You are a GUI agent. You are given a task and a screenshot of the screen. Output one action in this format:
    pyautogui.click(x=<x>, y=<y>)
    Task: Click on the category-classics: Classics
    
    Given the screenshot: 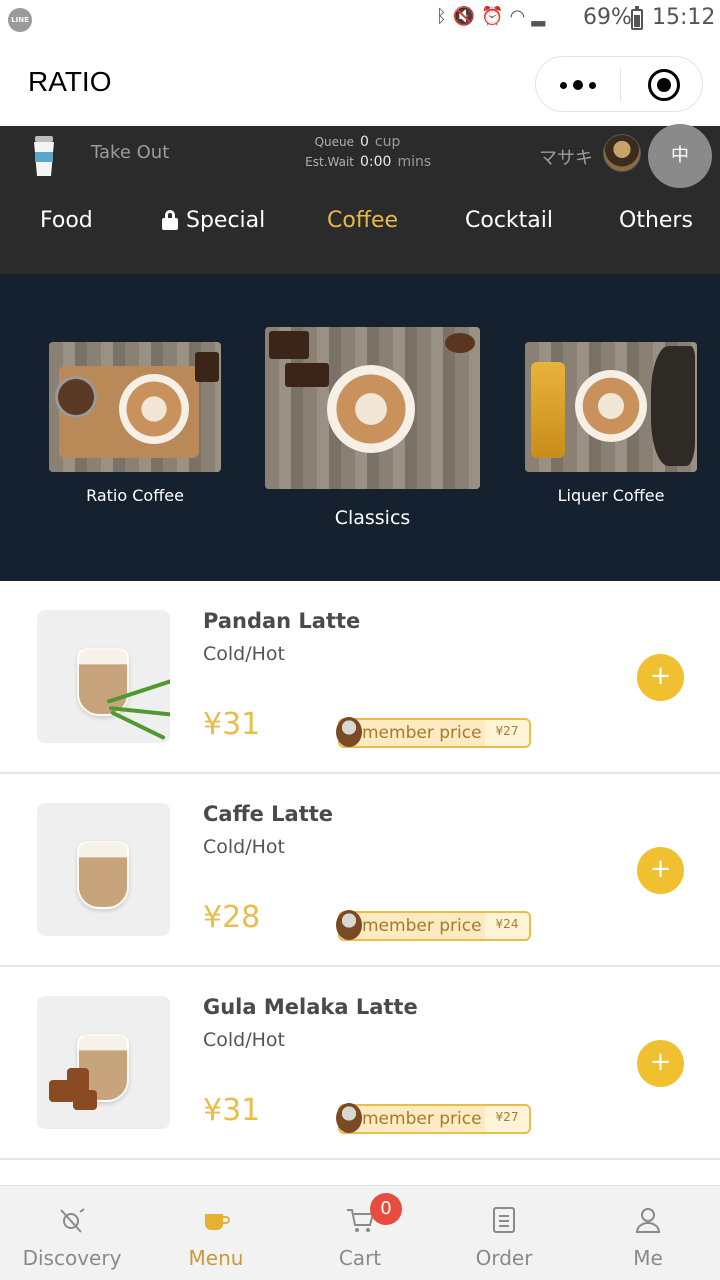 What is the action you would take?
    pyautogui.click(x=372, y=428)
    